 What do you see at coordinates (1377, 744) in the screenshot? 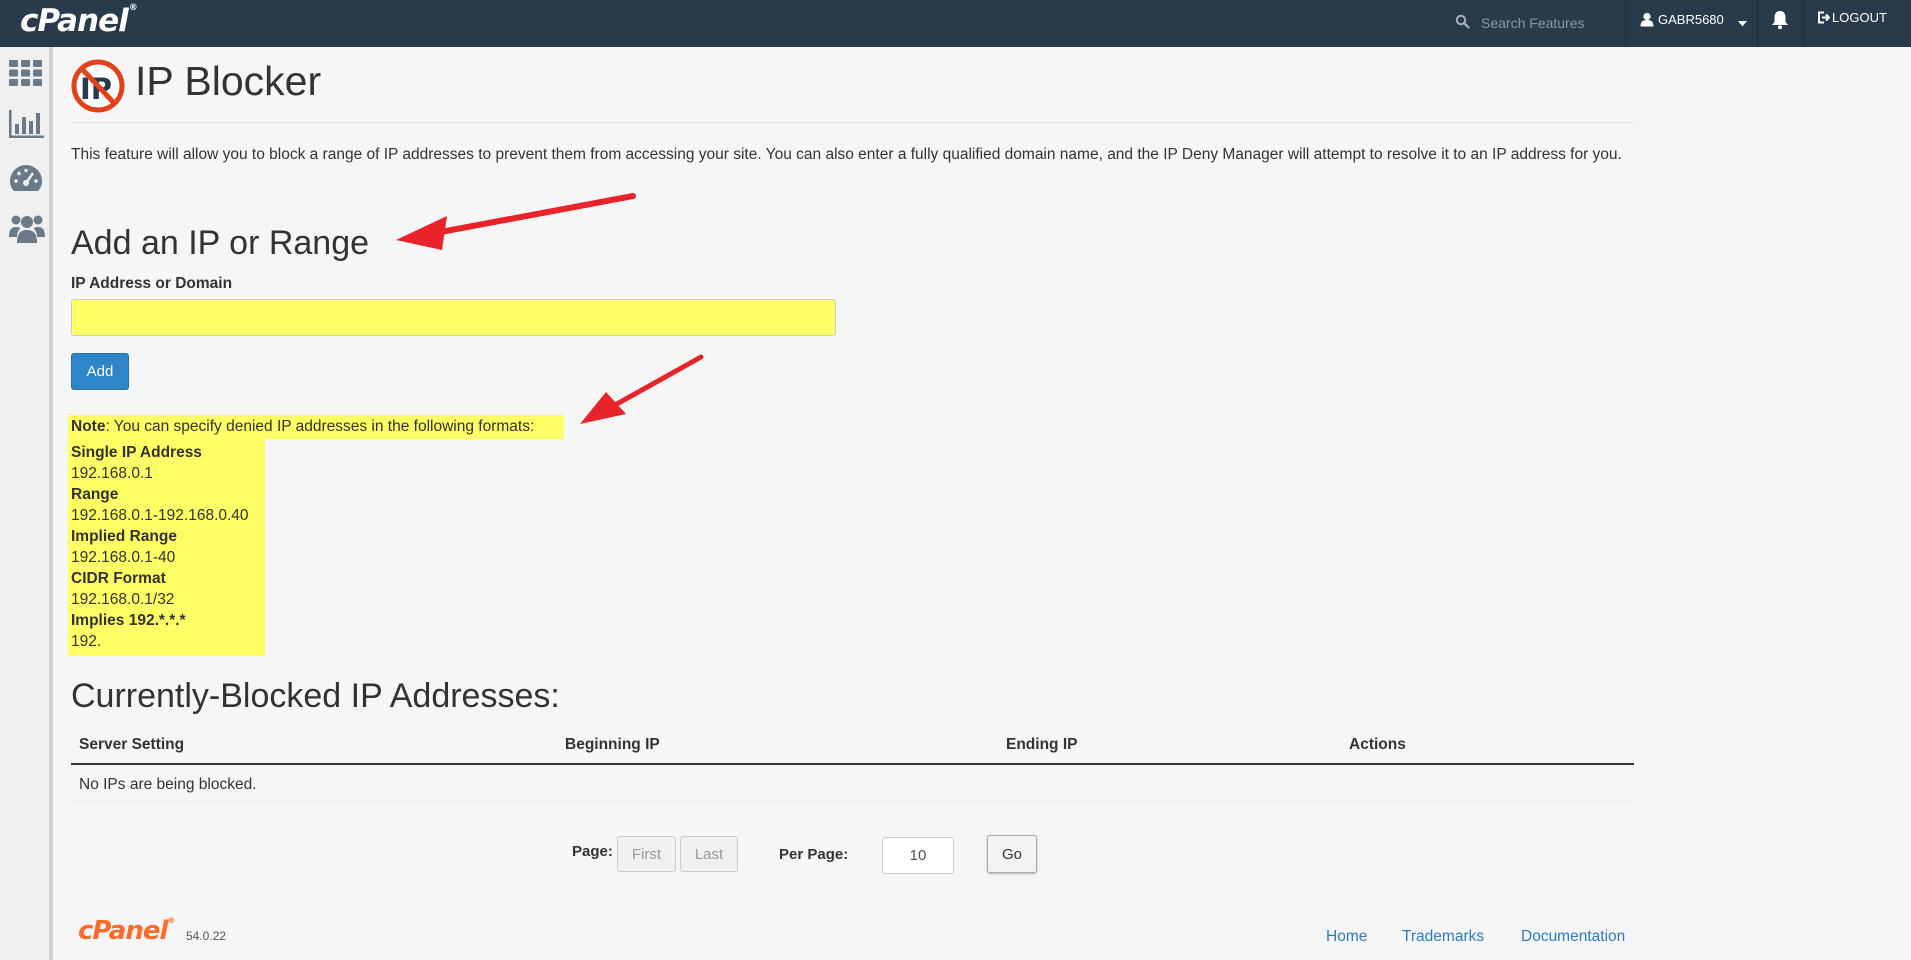
I see `column-header-actions: Actions` at bounding box center [1377, 744].